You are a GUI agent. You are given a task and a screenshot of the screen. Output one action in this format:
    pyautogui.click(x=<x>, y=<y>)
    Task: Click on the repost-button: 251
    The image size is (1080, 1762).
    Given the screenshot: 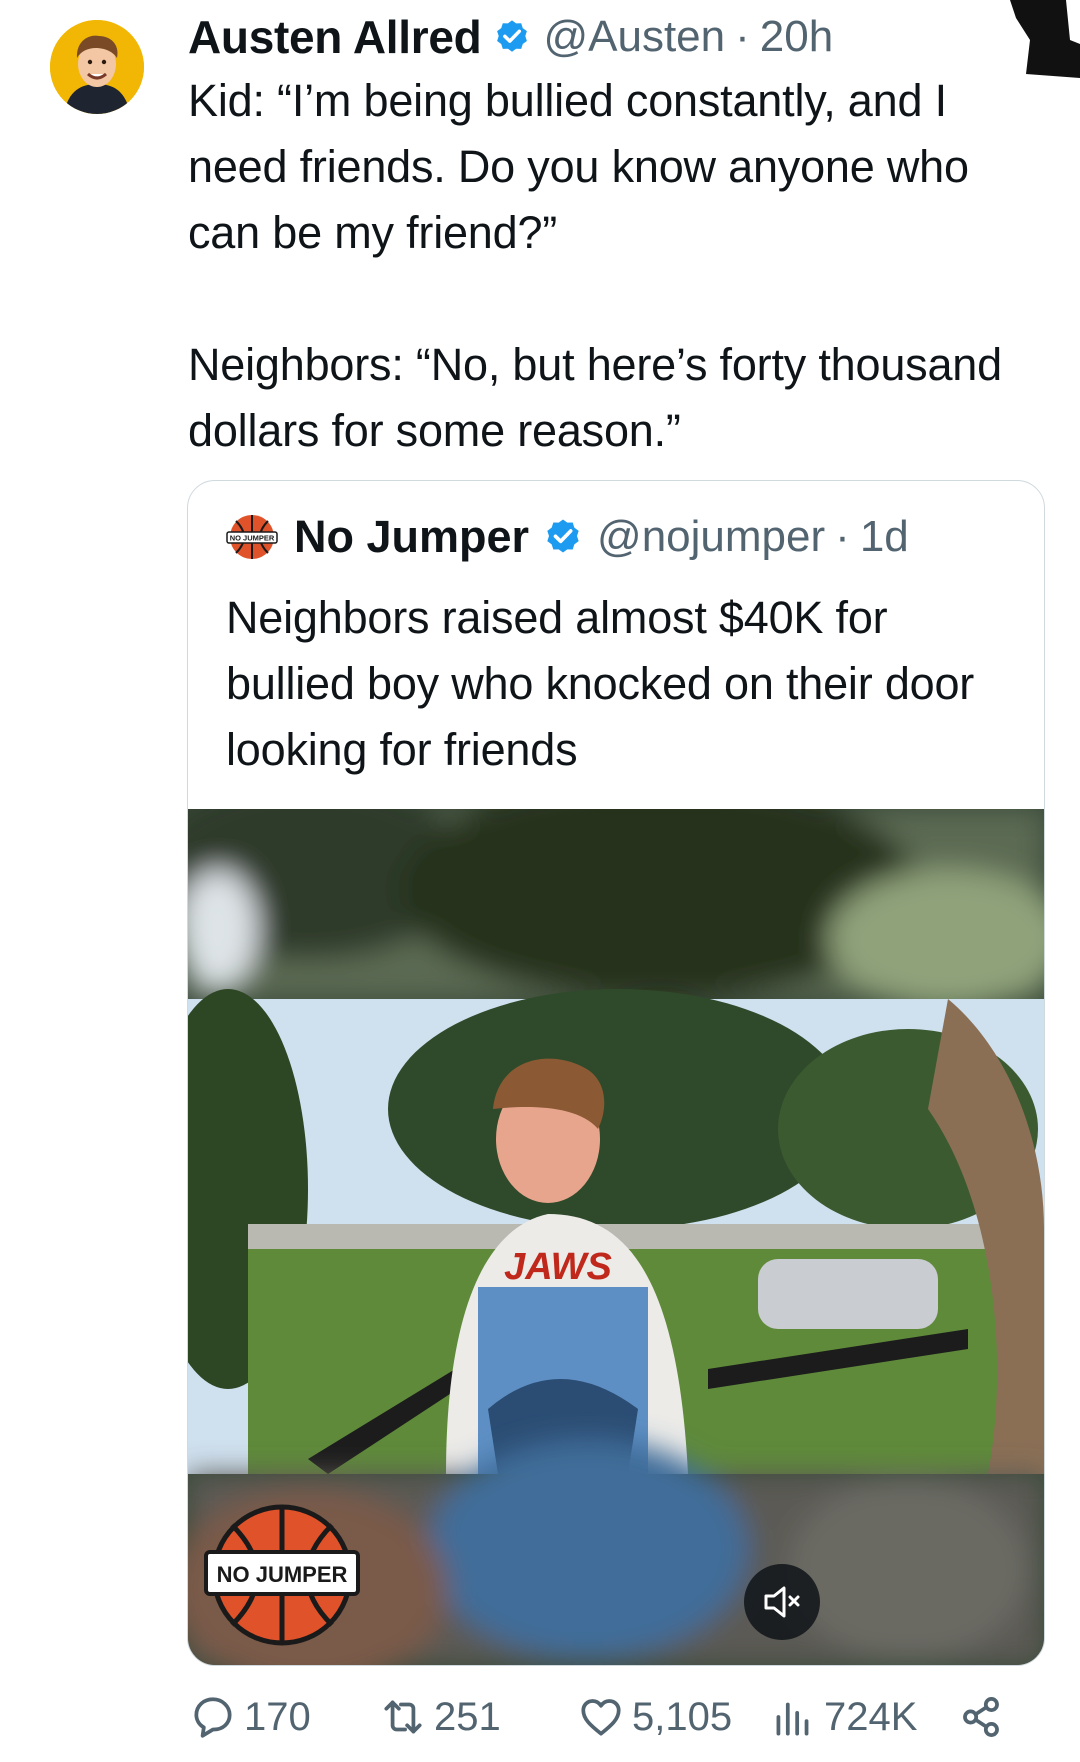 What is the action you would take?
    pyautogui.click(x=439, y=1717)
    